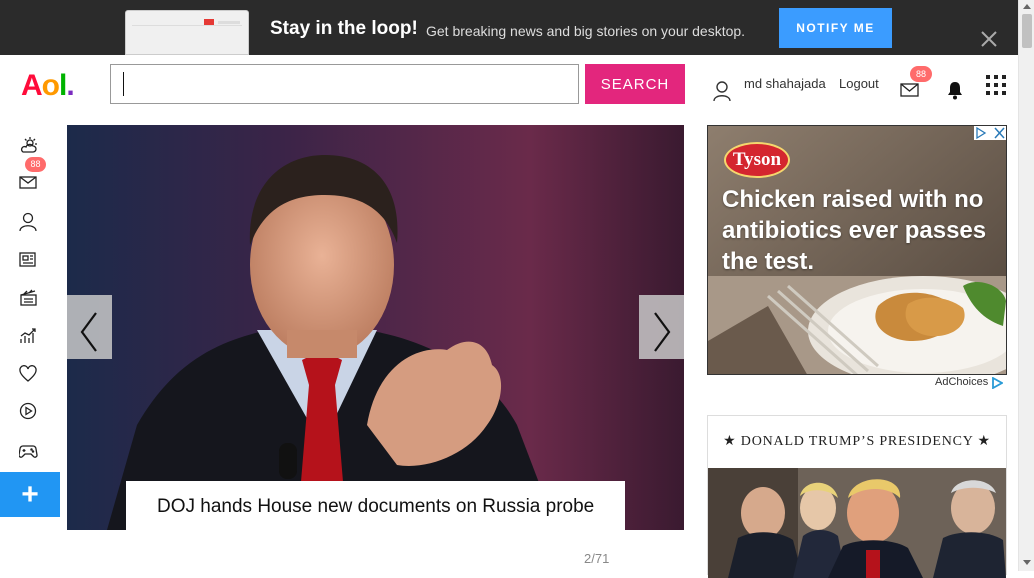 This screenshot has height=578, width=1034. I want to click on scroll-up-arrow-icon, so click(1027, 6).